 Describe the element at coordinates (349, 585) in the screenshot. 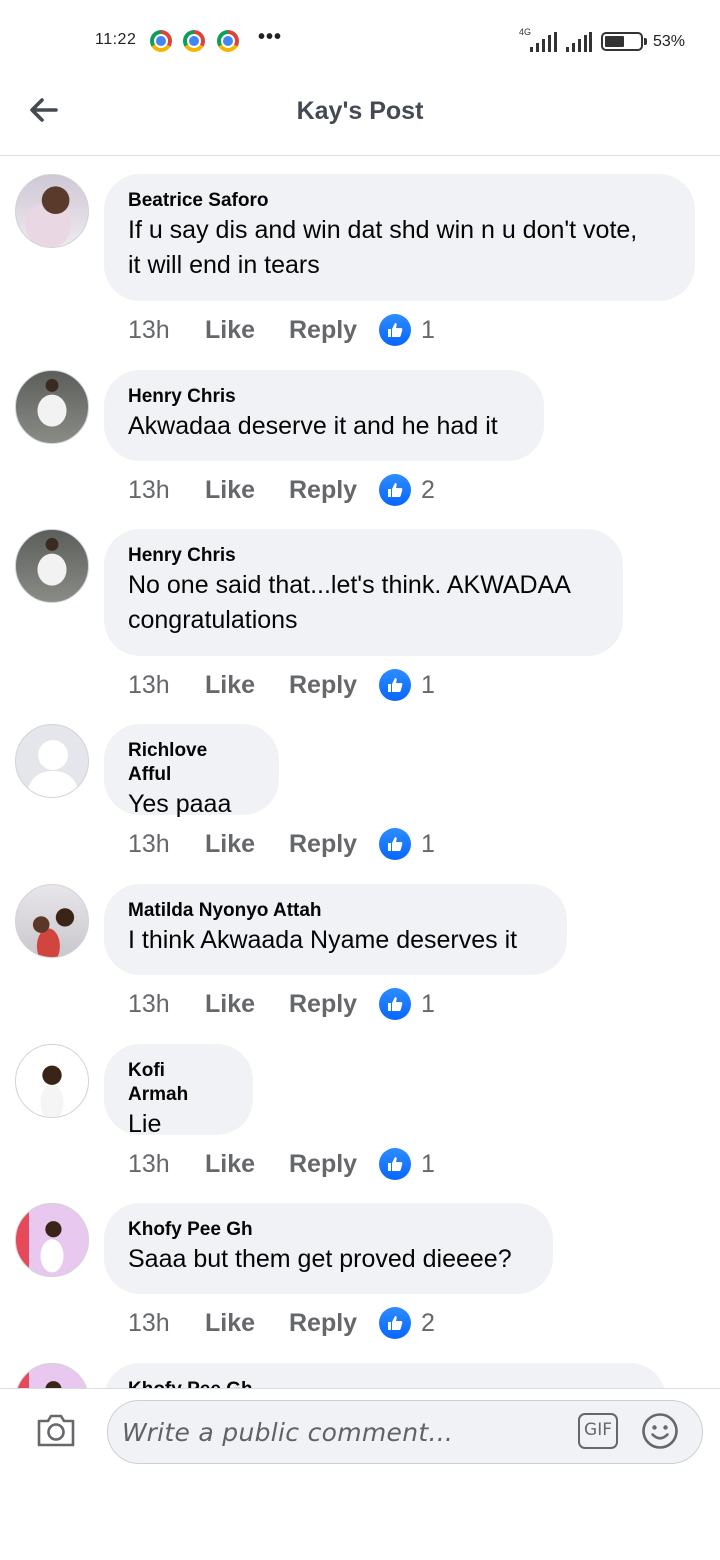

I see `comment-text: No one said that...let's think. AKWADAA` at that location.